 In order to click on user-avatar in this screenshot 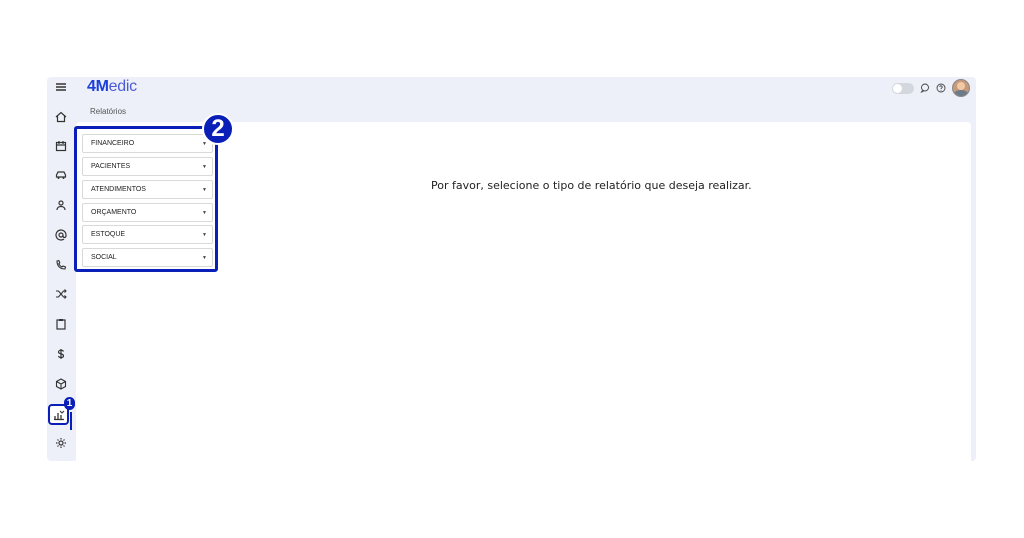, I will do `click(961, 88)`.